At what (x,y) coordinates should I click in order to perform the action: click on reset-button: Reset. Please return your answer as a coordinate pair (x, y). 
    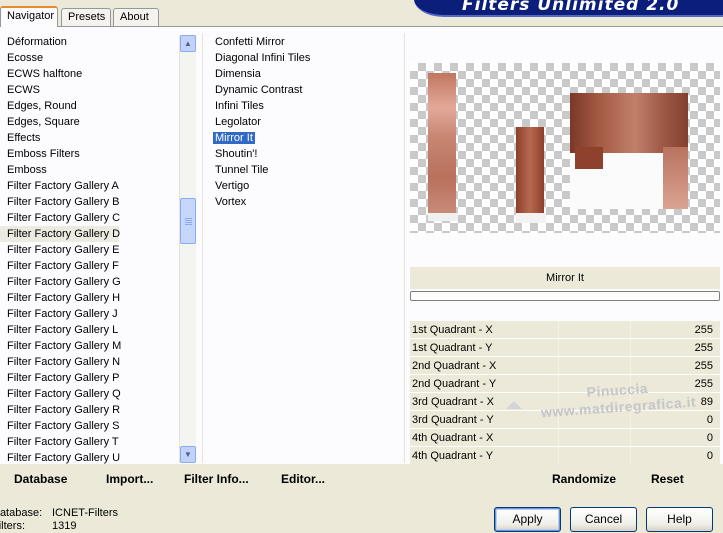
    Looking at the image, I should click on (667, 479).